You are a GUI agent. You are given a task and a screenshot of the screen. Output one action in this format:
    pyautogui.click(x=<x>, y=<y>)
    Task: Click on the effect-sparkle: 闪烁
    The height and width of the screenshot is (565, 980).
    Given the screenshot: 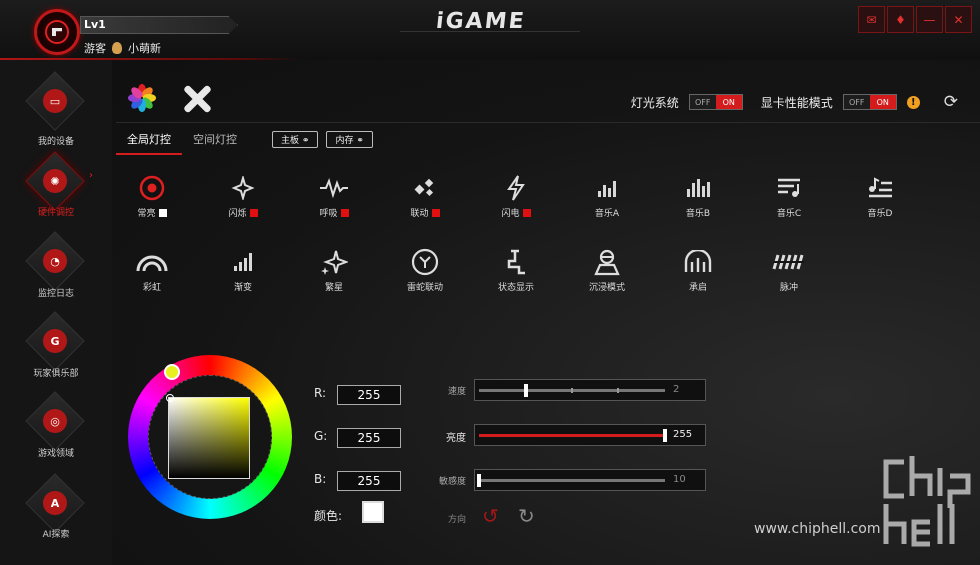 What is the action you would take?
    pyautogui.click(x=243, y=194)
    